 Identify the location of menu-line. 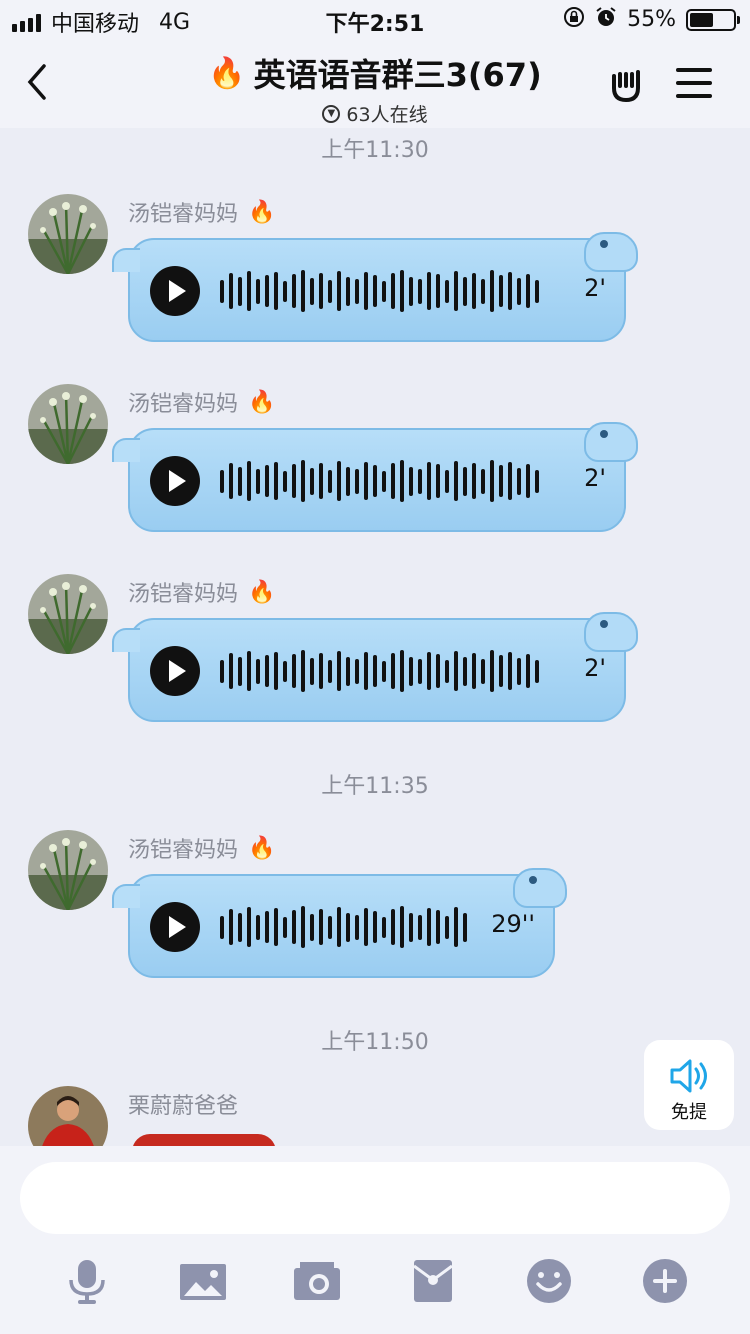
(694, 83).